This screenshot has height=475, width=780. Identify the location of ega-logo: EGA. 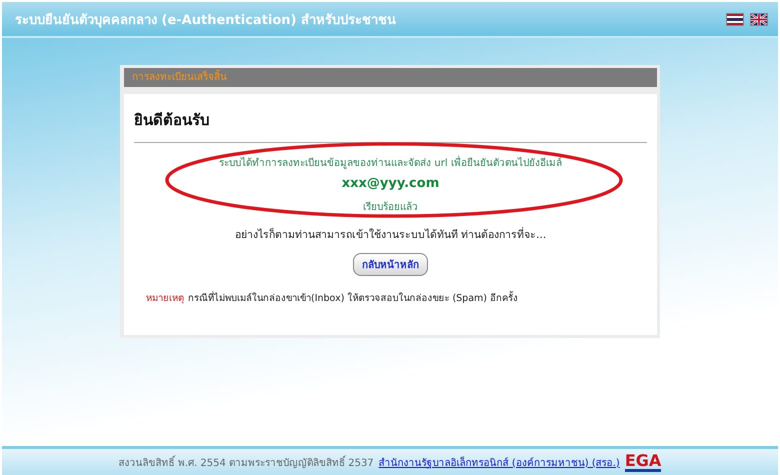
(643, 462).